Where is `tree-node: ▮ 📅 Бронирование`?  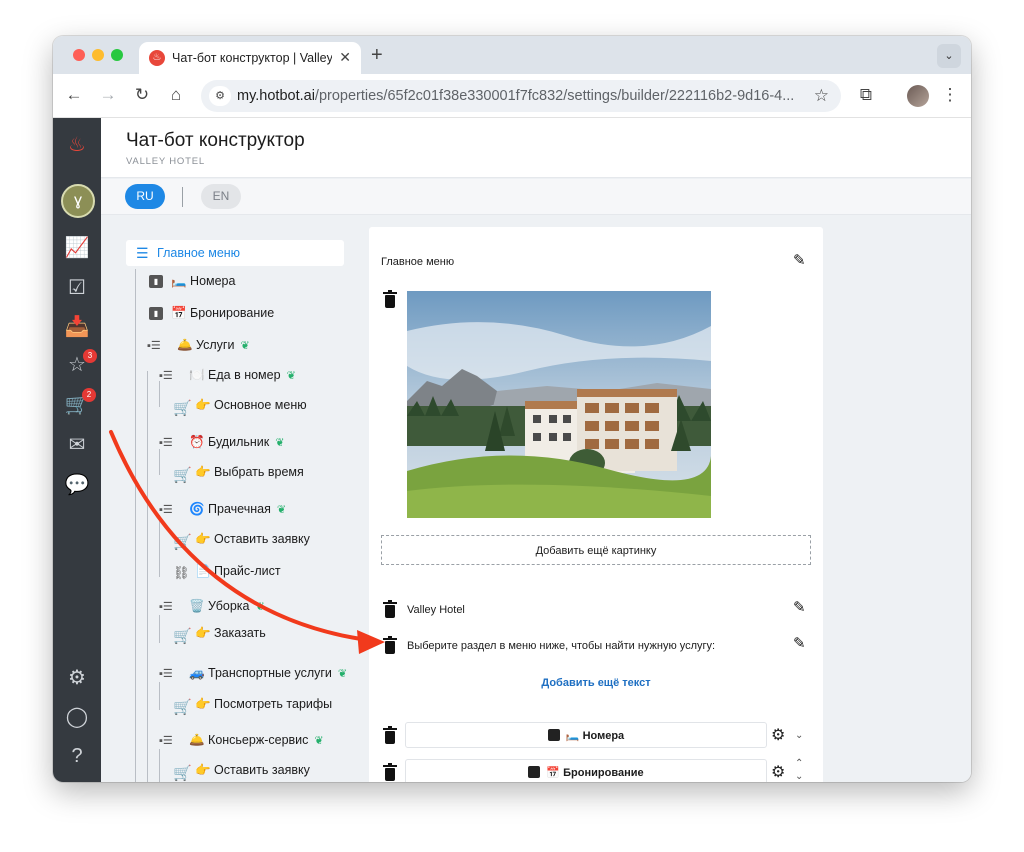 tree-node: ▮ 📅 Бронирование is located at coordinates (211, 316).